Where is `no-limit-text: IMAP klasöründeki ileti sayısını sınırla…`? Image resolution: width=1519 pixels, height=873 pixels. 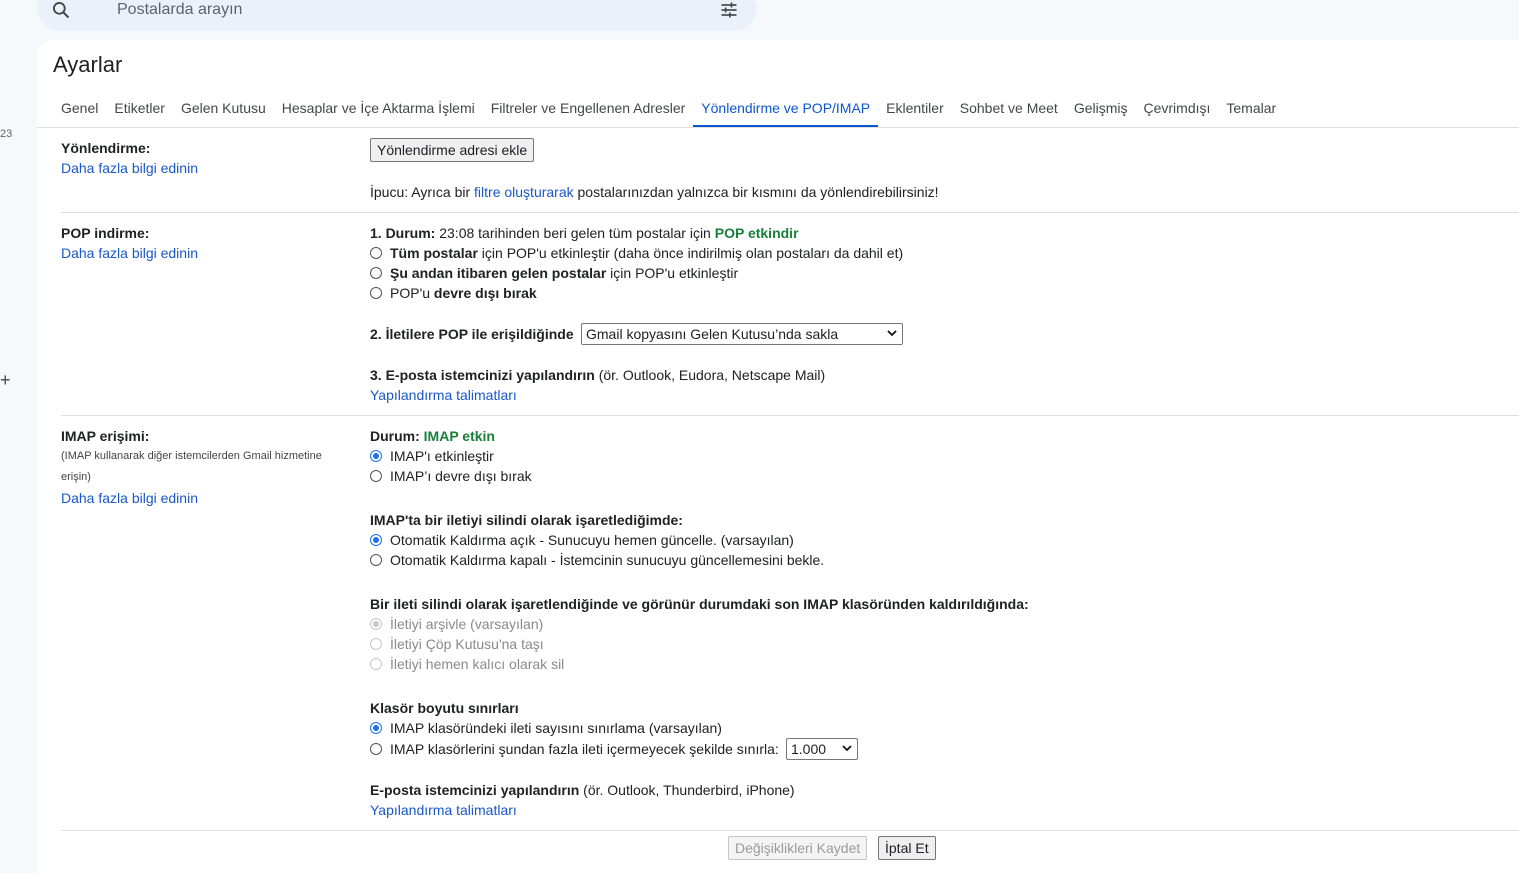 no-limit-text: IMAP klasöründeki ileti sayısını sınırla… is located at coordinates (556, 728).